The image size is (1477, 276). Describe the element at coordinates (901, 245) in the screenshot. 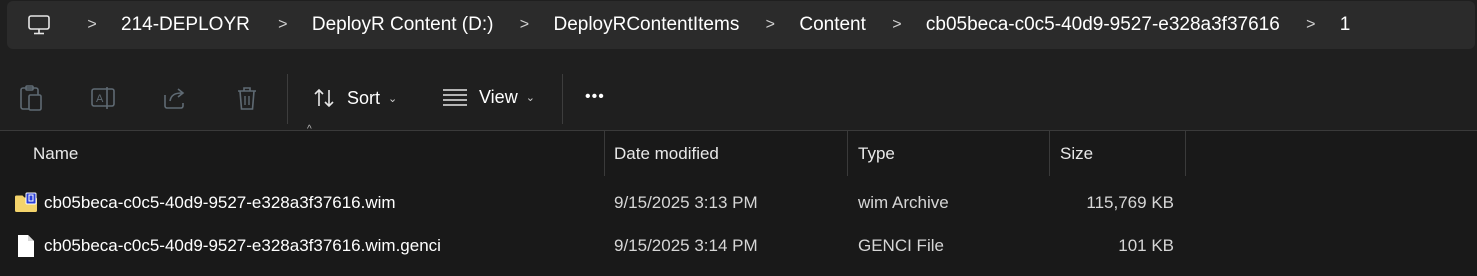

I see `file-type: GENCI File` at that location.